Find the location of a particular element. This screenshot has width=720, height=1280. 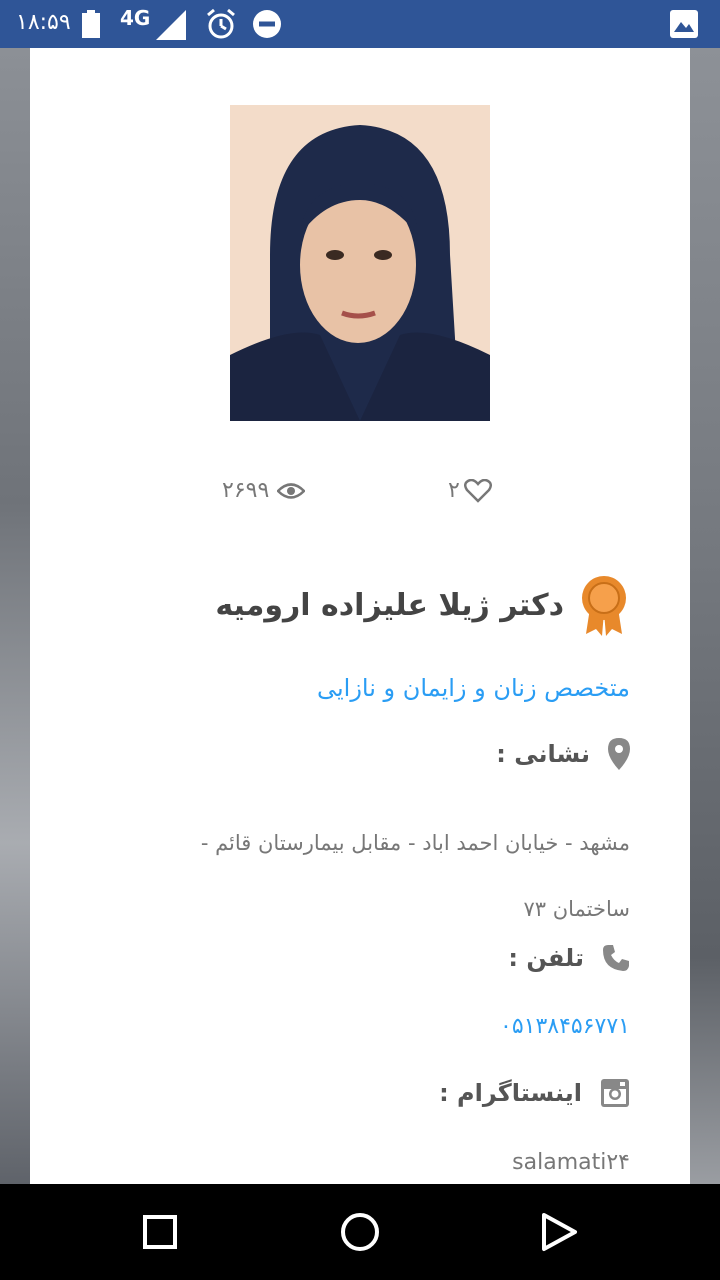

gallery-icon is located at coordinates (684, 24).